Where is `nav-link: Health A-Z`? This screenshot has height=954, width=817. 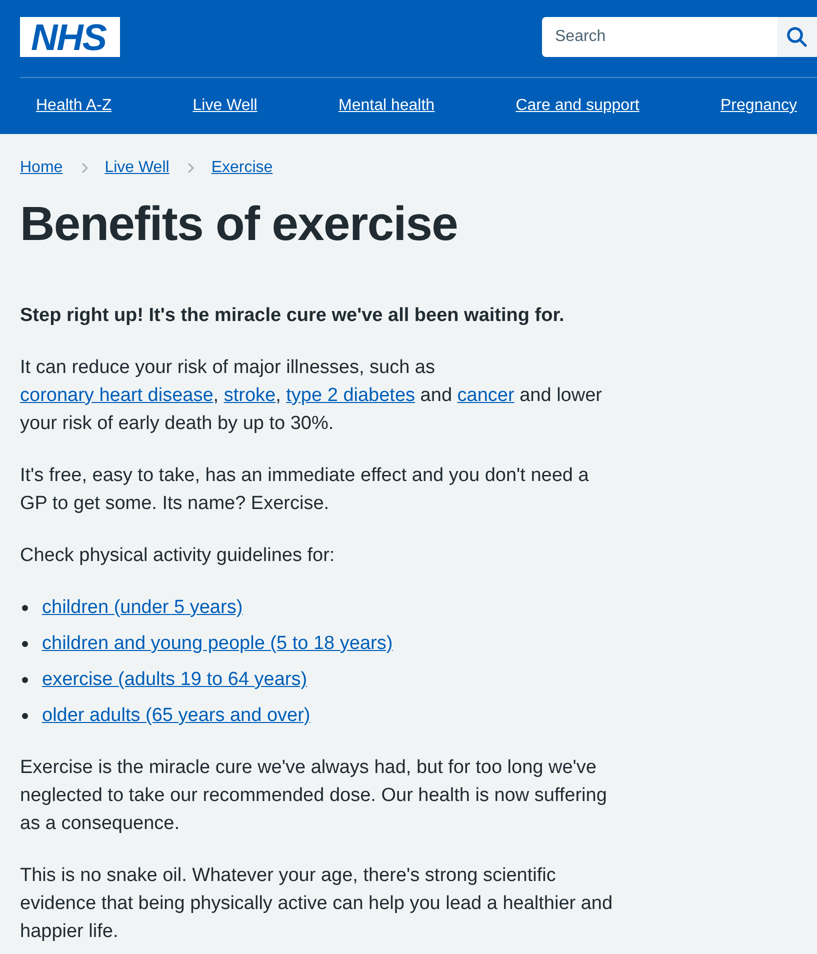
nav-link: Health A-Z is located at coordinates (74, 106).